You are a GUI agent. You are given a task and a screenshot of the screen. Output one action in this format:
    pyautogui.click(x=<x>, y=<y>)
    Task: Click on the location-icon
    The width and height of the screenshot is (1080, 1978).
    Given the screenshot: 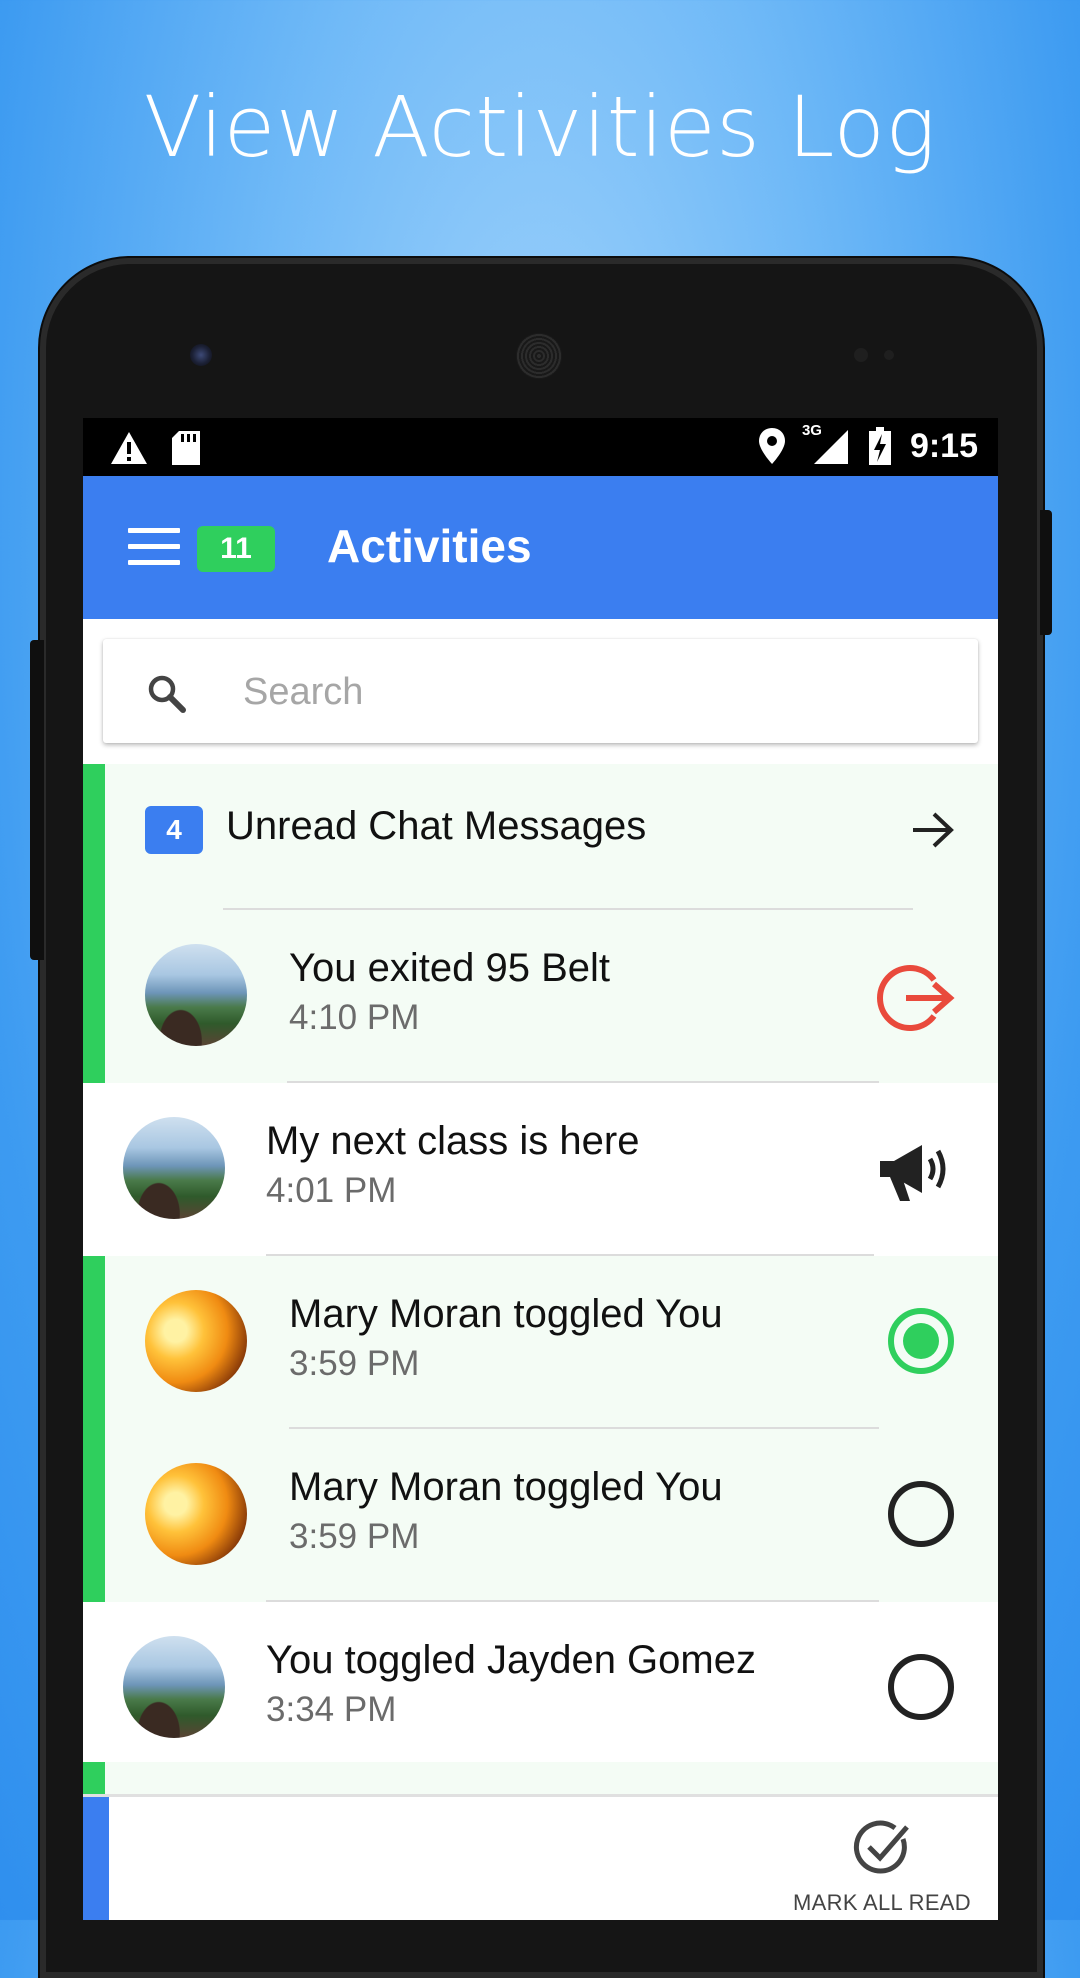 What is the action you would take?
    pyautogui.click(x=771, y=446)
    